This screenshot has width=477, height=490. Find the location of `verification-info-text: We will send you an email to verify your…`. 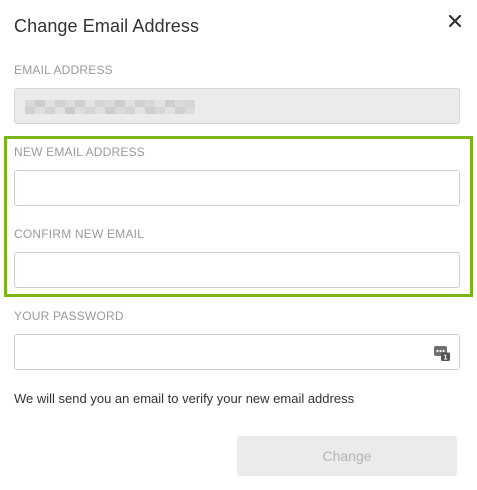

verification-info-text: We will send you an email to verify your… is located at coordinates (184, 398).